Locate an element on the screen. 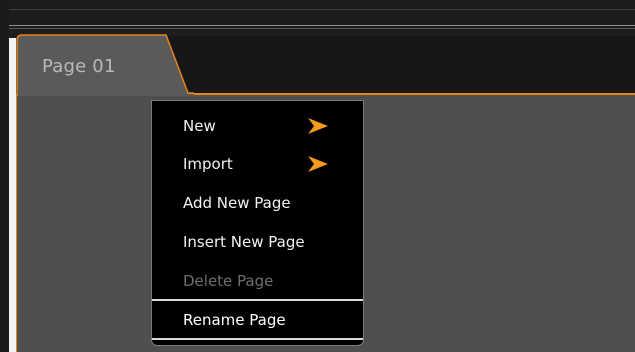  menu-item-import: Import is located at coordinates (257, 164).